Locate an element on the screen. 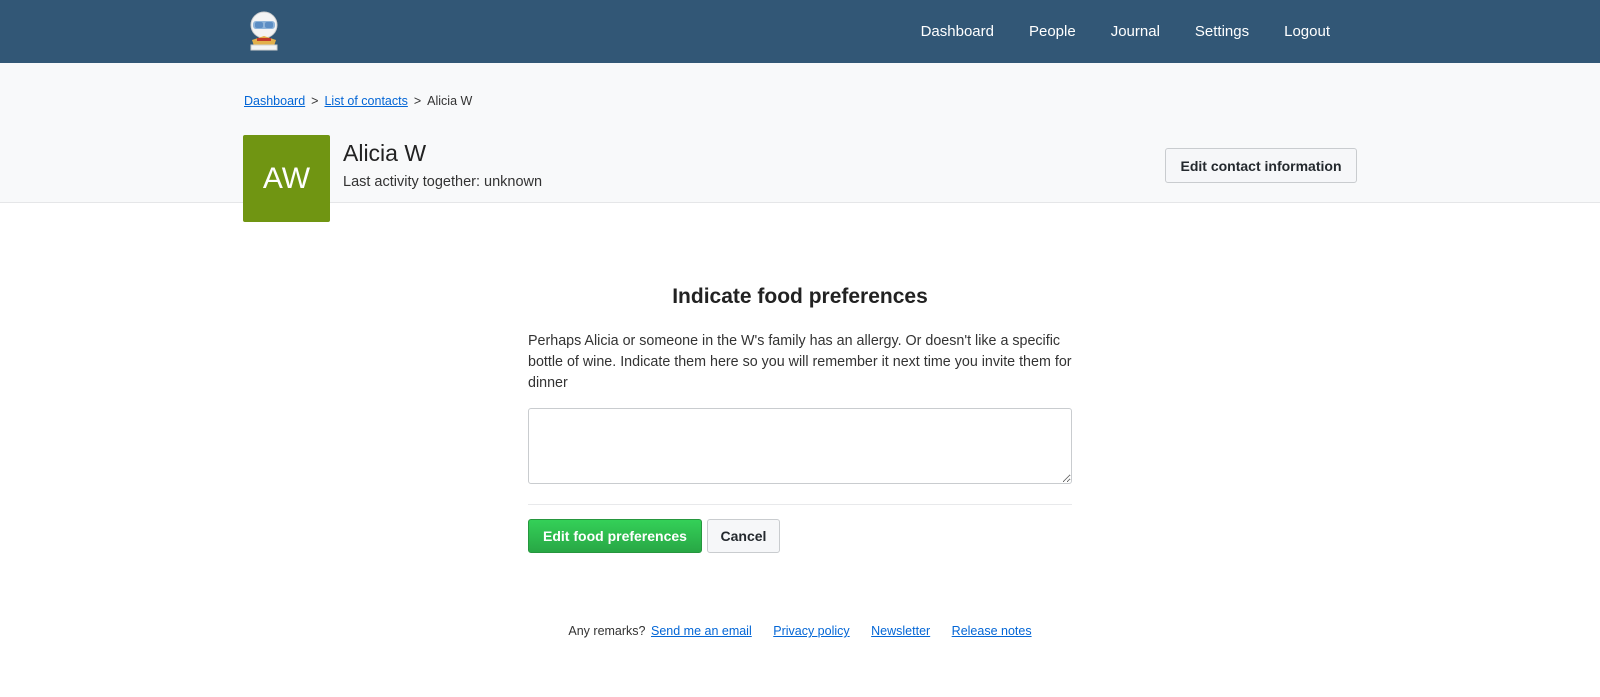 The image size is (1600, 697). footer-link-email: Send me an email is located at coordinates (701, 631).